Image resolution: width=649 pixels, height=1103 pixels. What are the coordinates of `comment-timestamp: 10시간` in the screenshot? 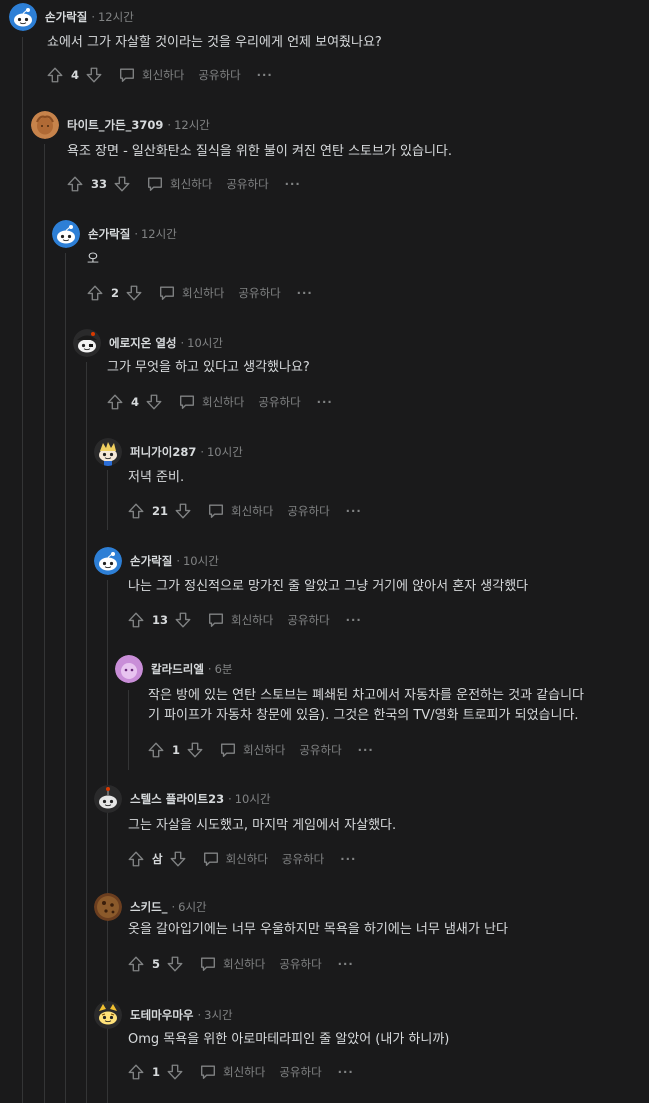 It's located at (200, 561).